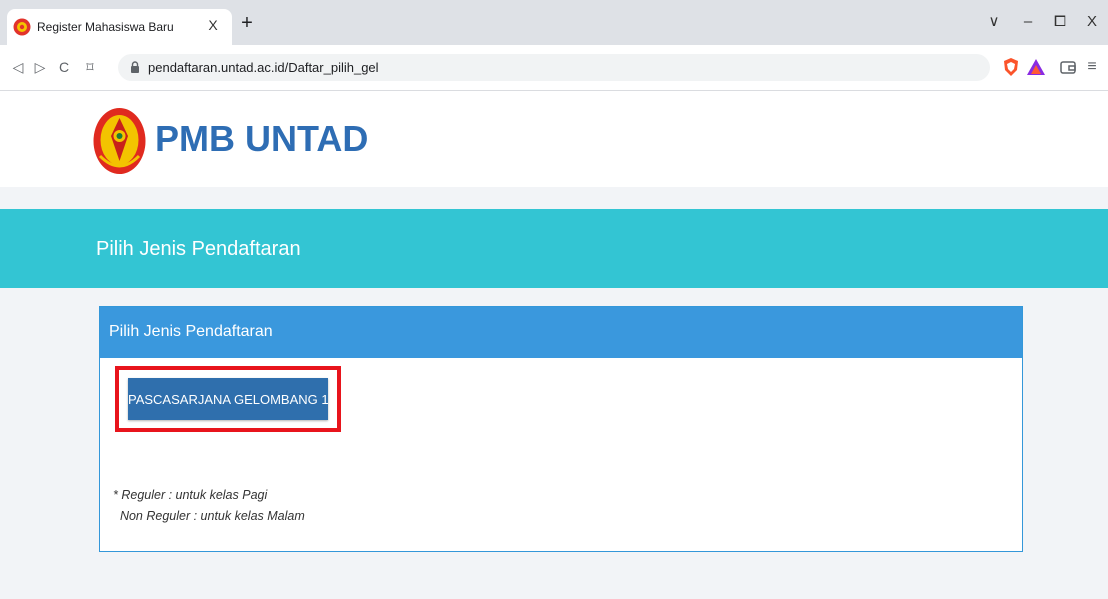 The image size is (1108, 599). Describe the element at coordinates (1011, 67) in the screenshot. I see `brave-shield-icon` at that location.